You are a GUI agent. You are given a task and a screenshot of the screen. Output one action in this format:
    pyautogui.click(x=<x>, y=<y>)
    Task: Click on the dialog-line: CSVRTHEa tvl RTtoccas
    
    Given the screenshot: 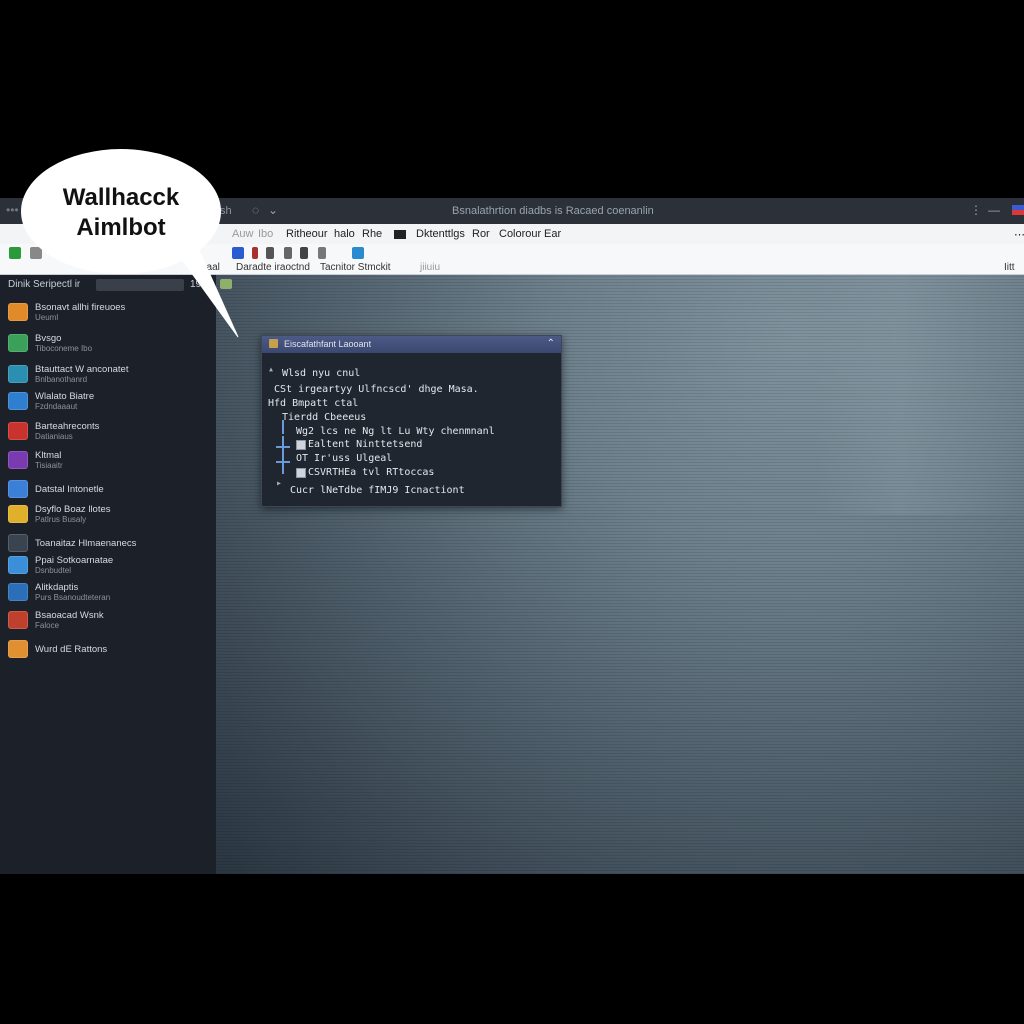 What is the action you would take?
    pyautogui.click(x=371, y=472)
    